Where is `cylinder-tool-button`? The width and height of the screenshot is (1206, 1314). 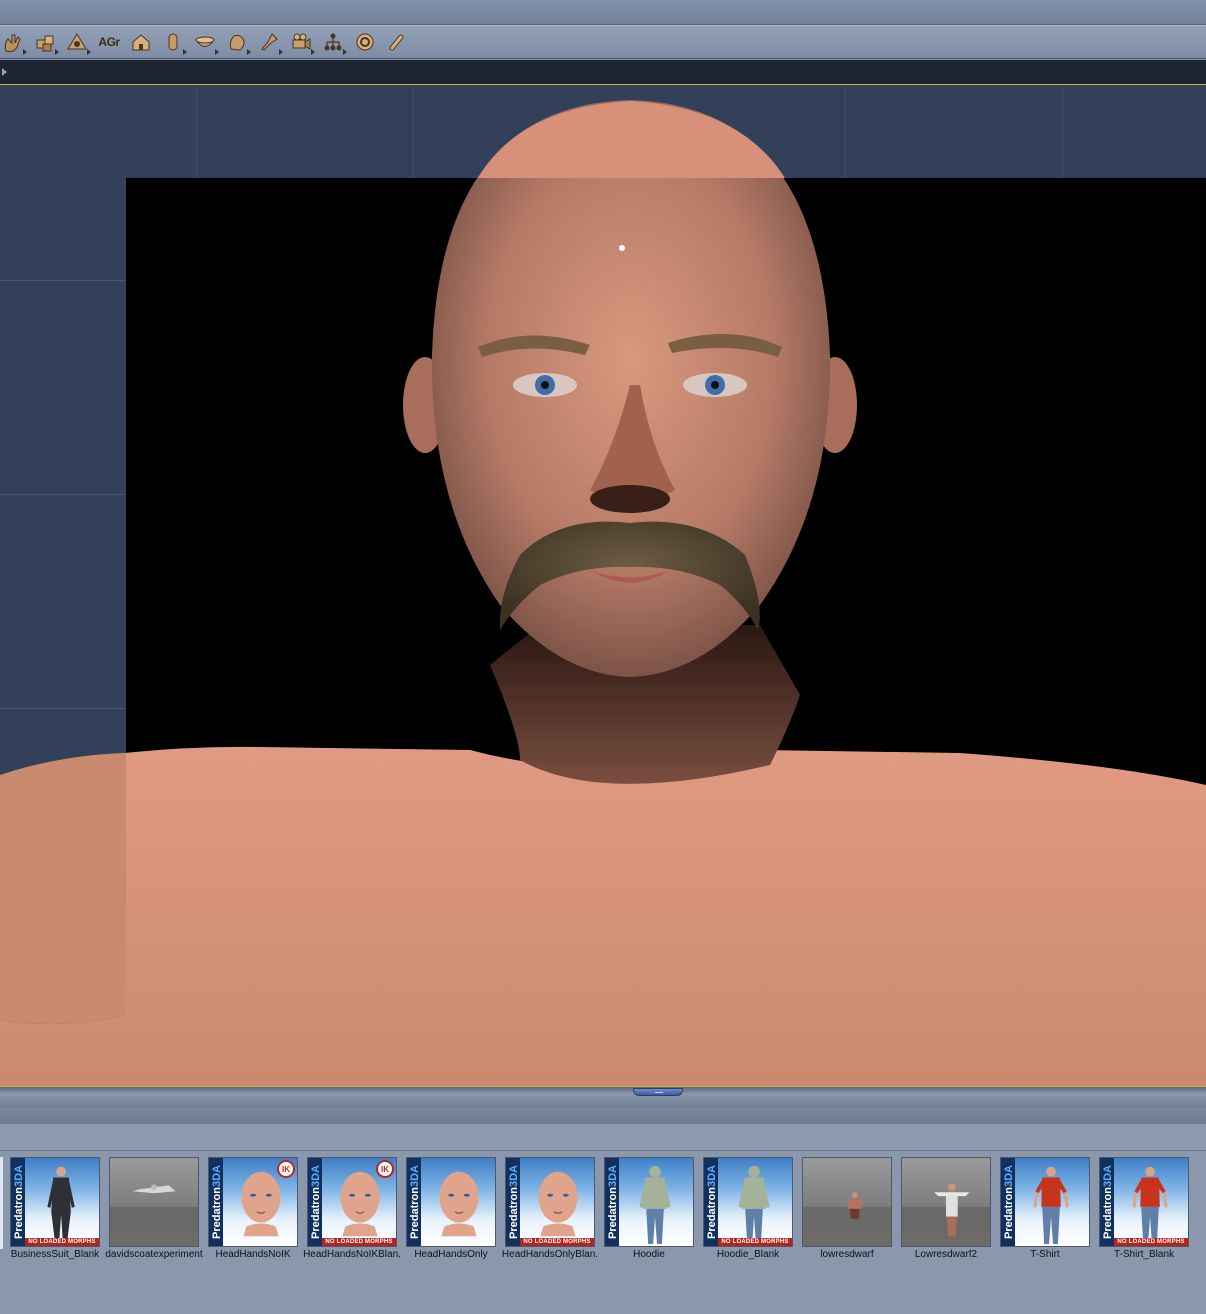 cylinder-tool-button is located at coordinates (173, 42).